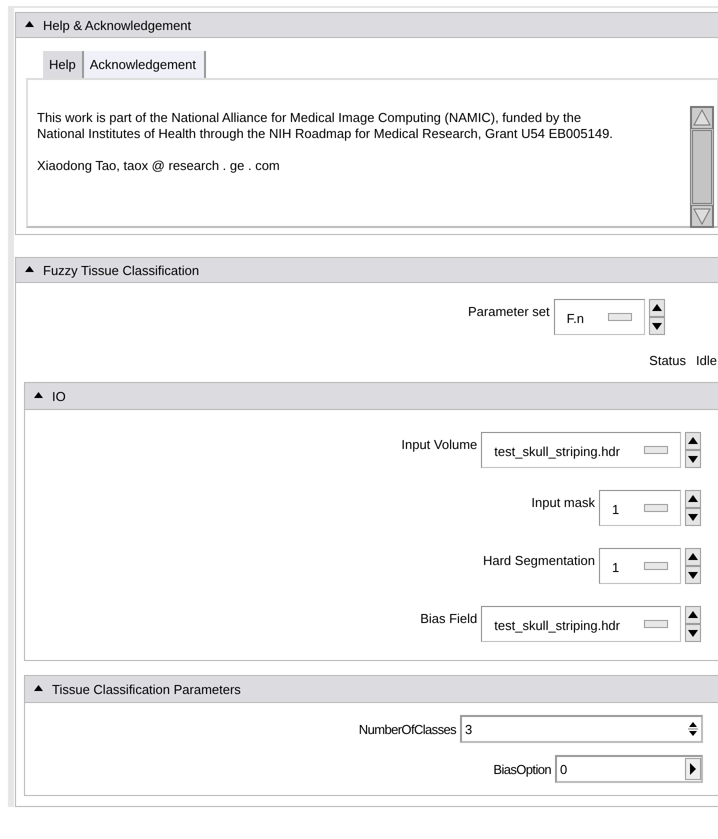 The image size is (718, 839). What do you see at coordinates (509, 311) in the screenshot?
I see `field-label: Parameter set` at bounding box center [509, 311].